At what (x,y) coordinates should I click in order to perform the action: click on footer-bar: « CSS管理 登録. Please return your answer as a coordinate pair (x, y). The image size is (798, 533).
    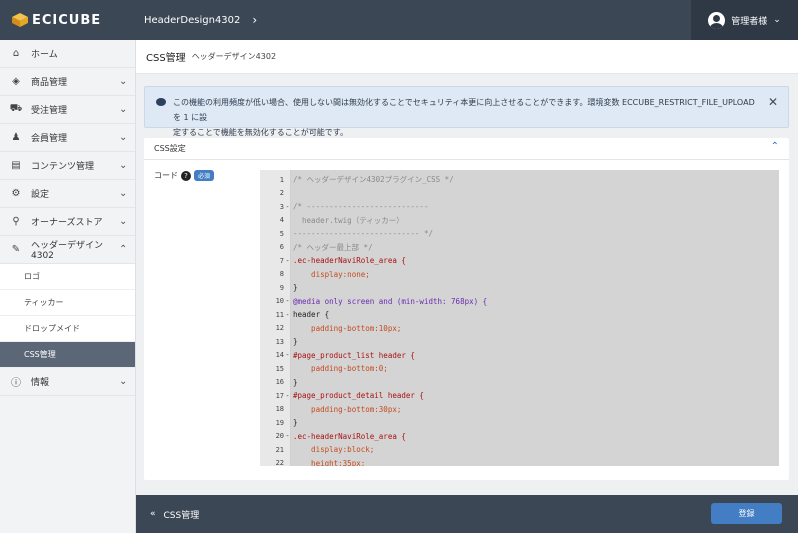
    Looking at the image, I should click on (467, 514).